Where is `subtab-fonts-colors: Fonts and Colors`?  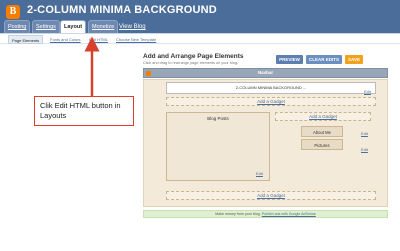 subtab-fonts-colors: Fonts and Colors is located at coordinates (65, 39).